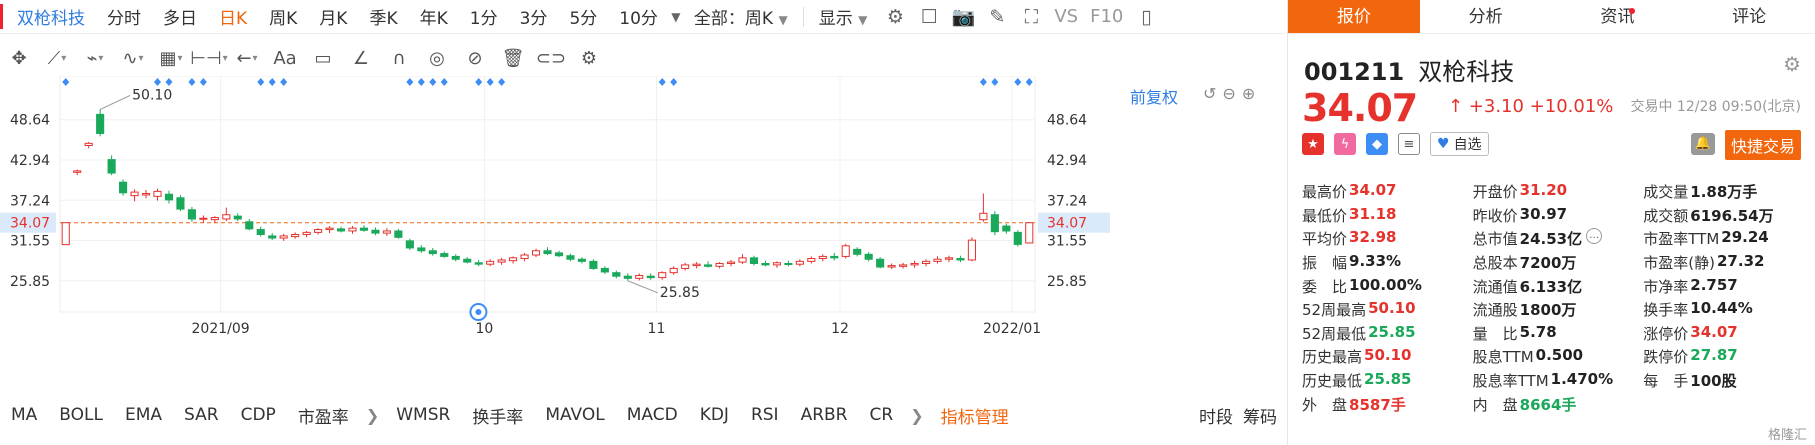 The width and height of the screenshot is (1815, 445). Describe the element at coordinates (1459, 144) in the screenshot. I see `add-watchlist-button: ♥ 自选` at that location.